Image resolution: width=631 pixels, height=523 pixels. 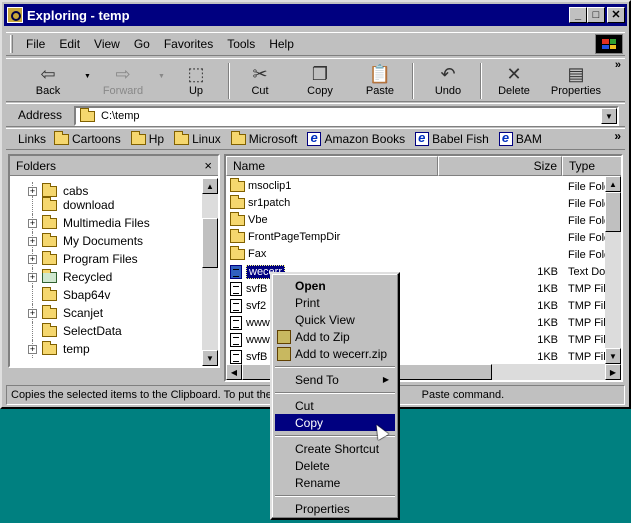 What do you see at coordinates (32, 139) in the screenshot?
I see `links-label: Links` at bounding box center [32, 139].